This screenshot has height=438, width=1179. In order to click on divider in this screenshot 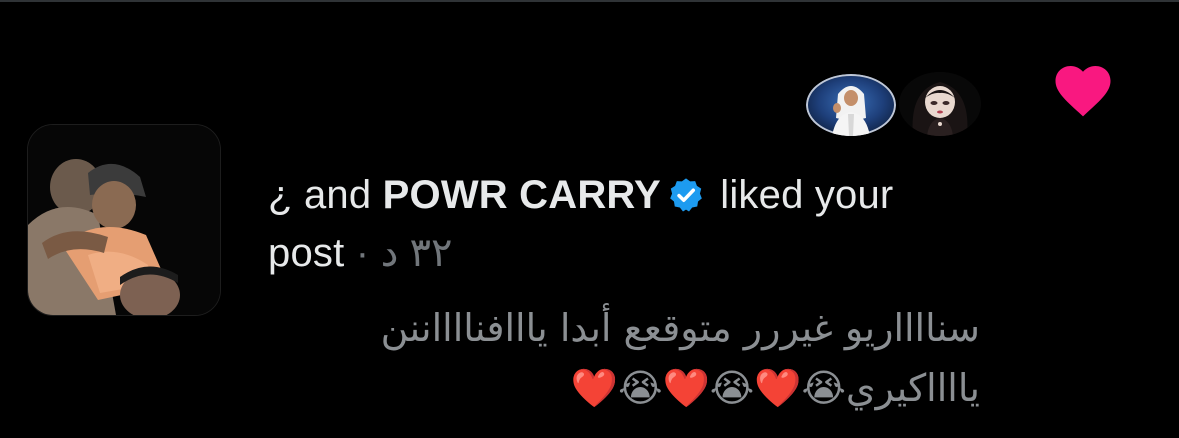, I will do `click(589, 1)`.